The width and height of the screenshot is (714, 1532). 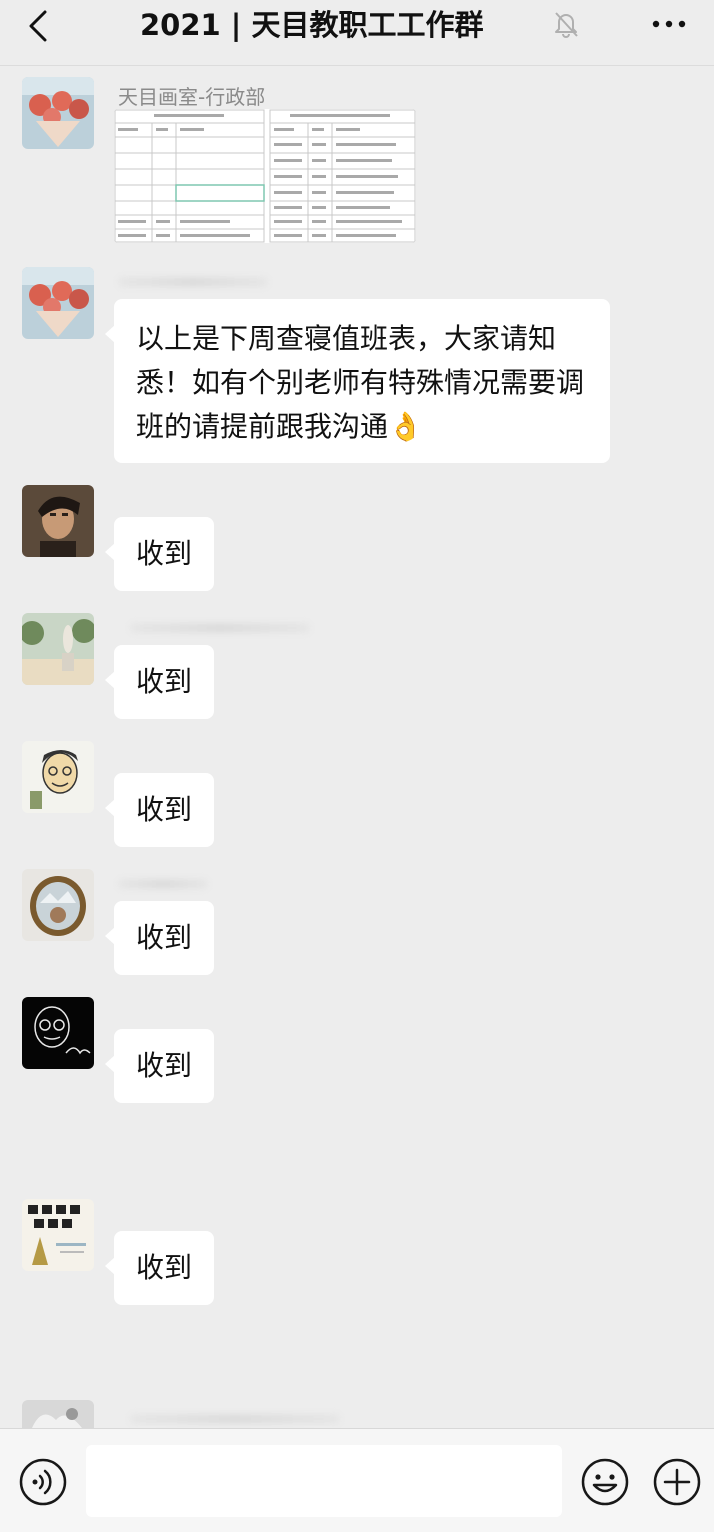 I want to click on input-bar, so click(x=357, y=1480).